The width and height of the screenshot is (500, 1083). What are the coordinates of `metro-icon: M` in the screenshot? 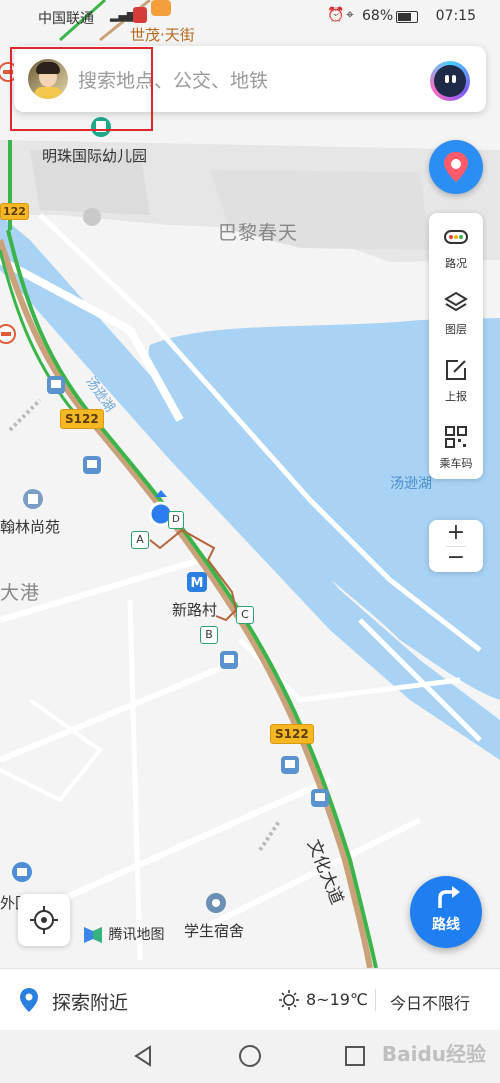 It's located at (197, 582).